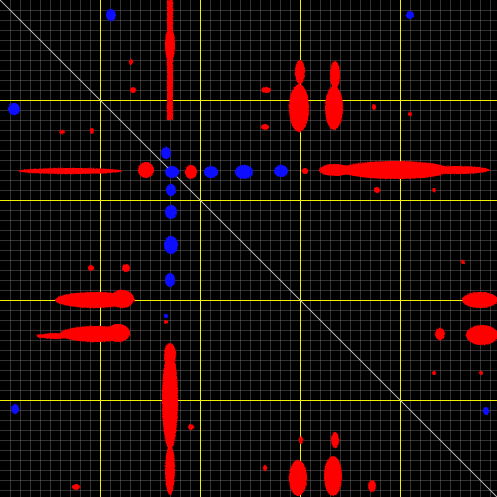  What do you see at coordinates (38, 171) in the screenshot?
I see `peak-streak-left-core` at bounding box center [38, 171].